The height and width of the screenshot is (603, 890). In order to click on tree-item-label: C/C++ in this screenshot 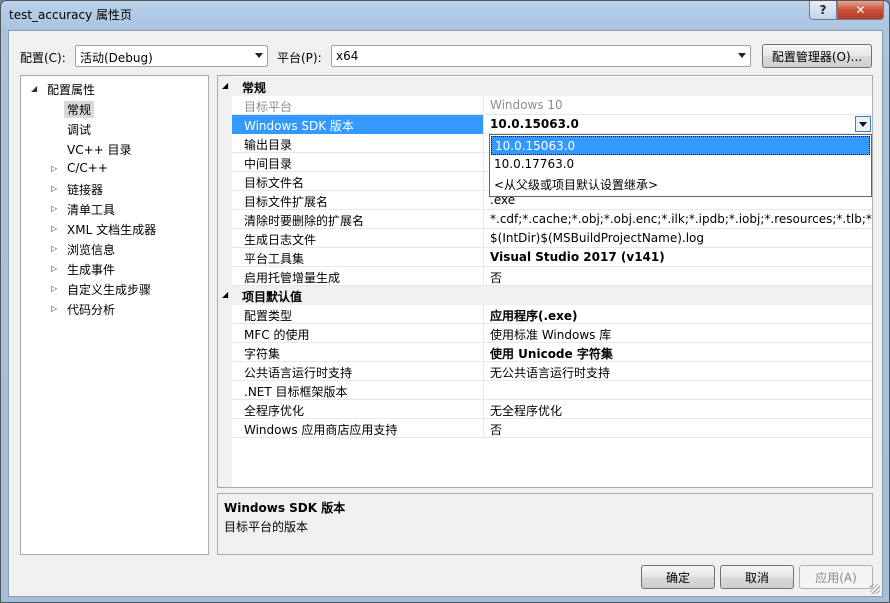, I will do `click(87, 168)`.